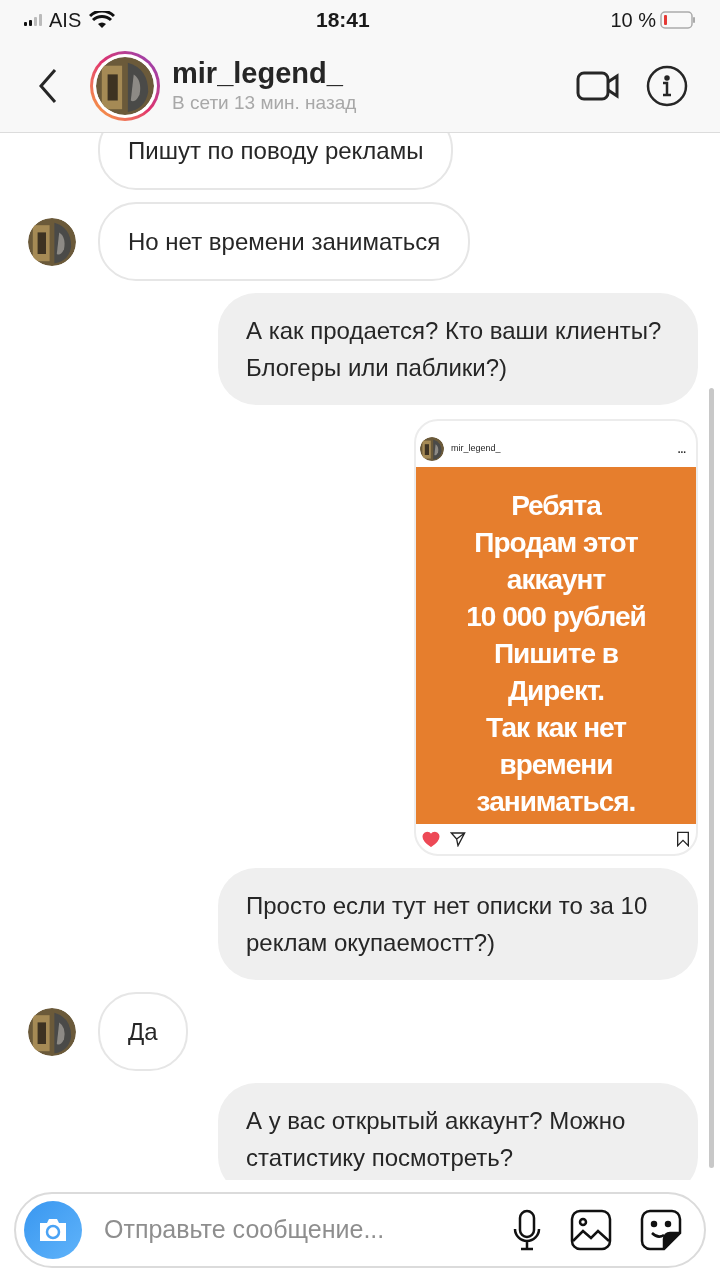 The image size is (720, 1280). I want to click on camera-icon, so click(53, 1230).